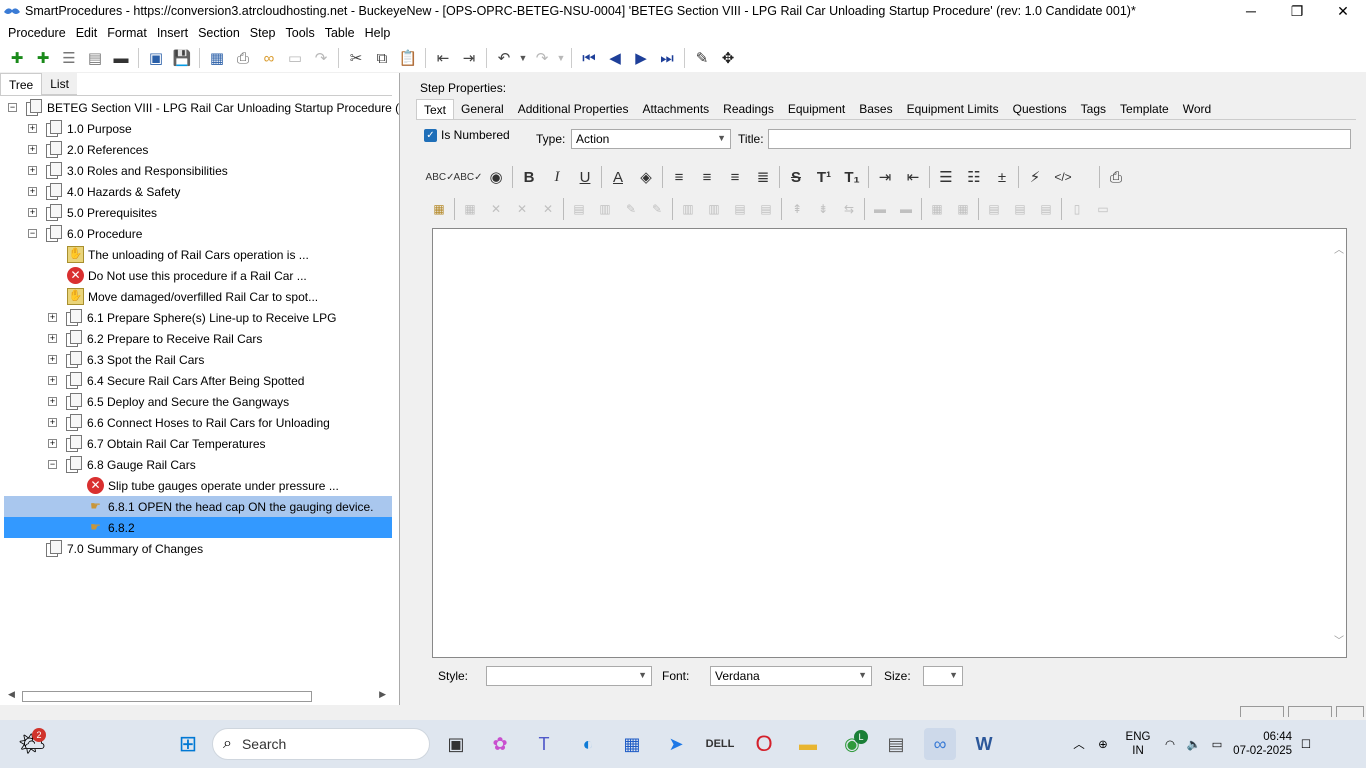  What do you see at coordinates (720, 744) in the screenshot?
I see `dell-icon: DELL` at bounding box center [720, 744].